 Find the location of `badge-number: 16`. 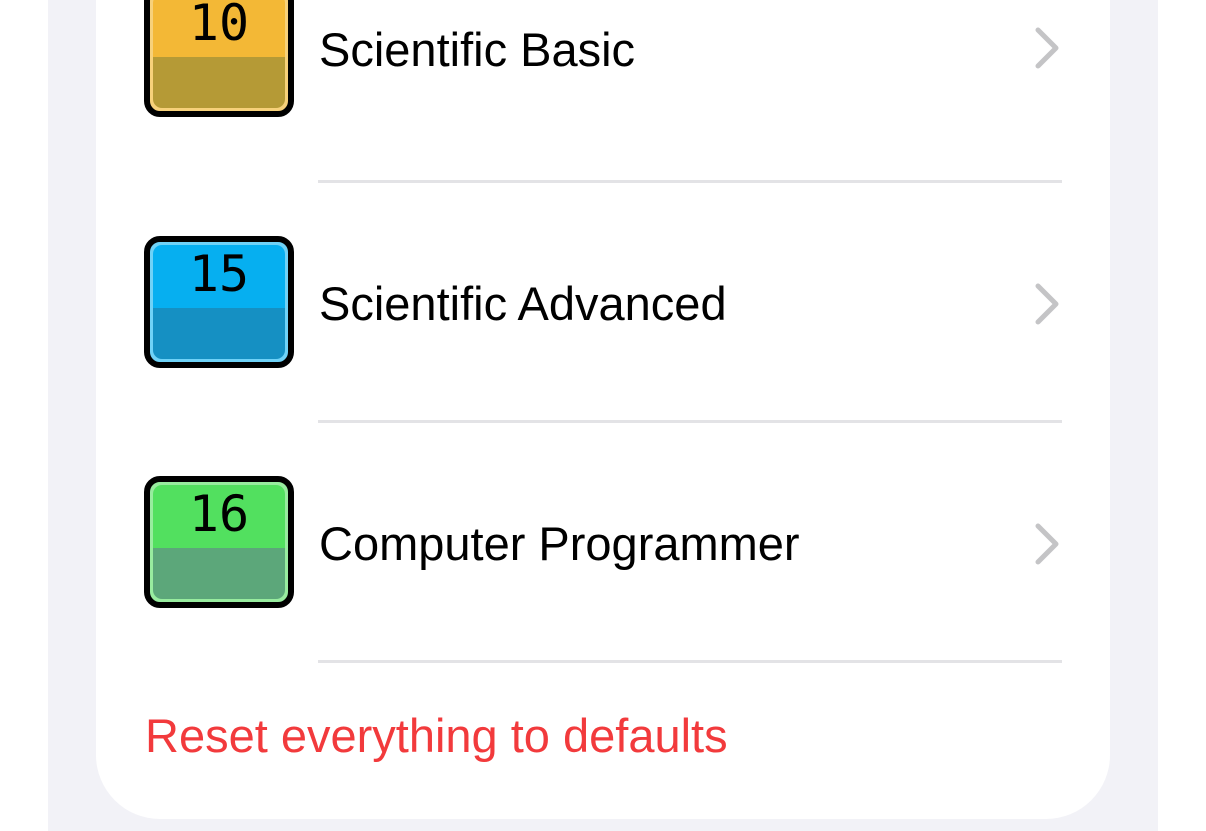

badge-number: 16 is located at coordinates (219, 514).